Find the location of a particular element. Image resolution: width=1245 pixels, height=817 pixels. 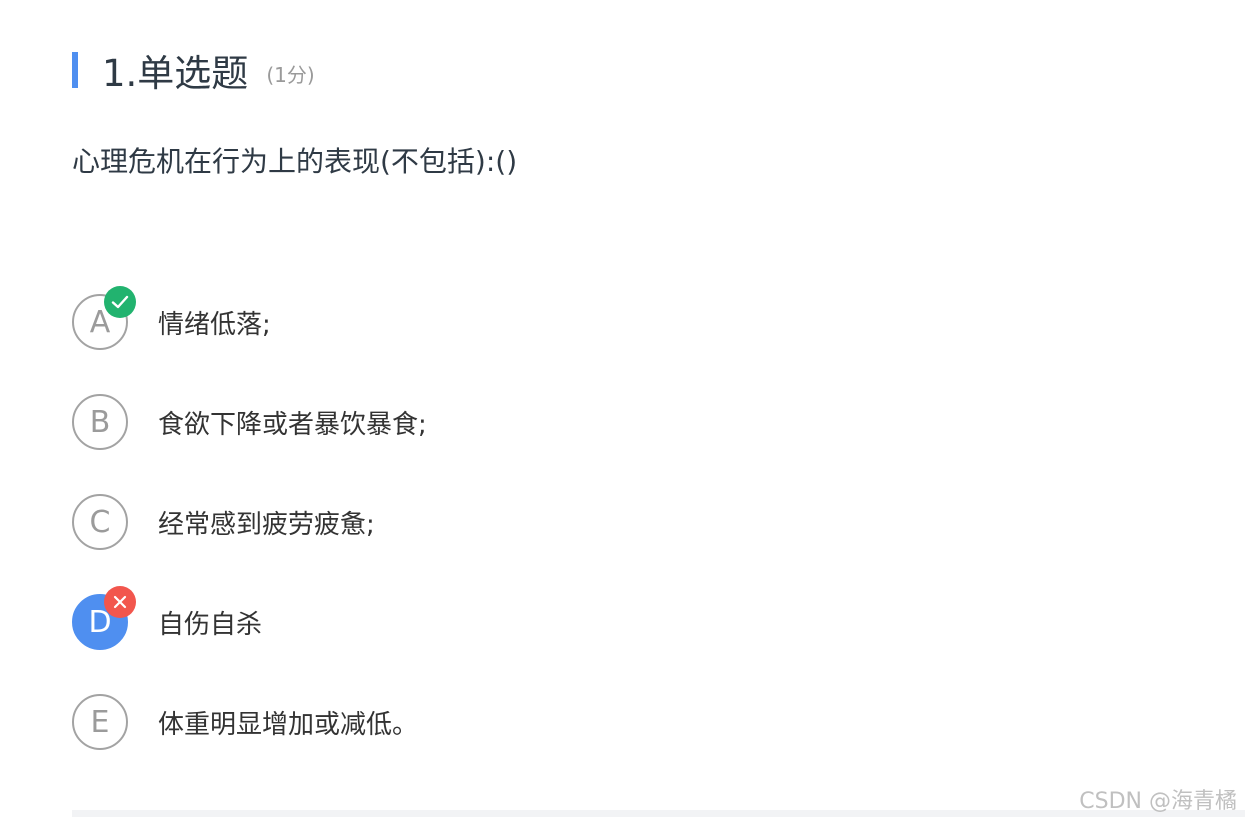

option-e-text: 体重明显增加或减低。 is located at coordinates (288, 724).